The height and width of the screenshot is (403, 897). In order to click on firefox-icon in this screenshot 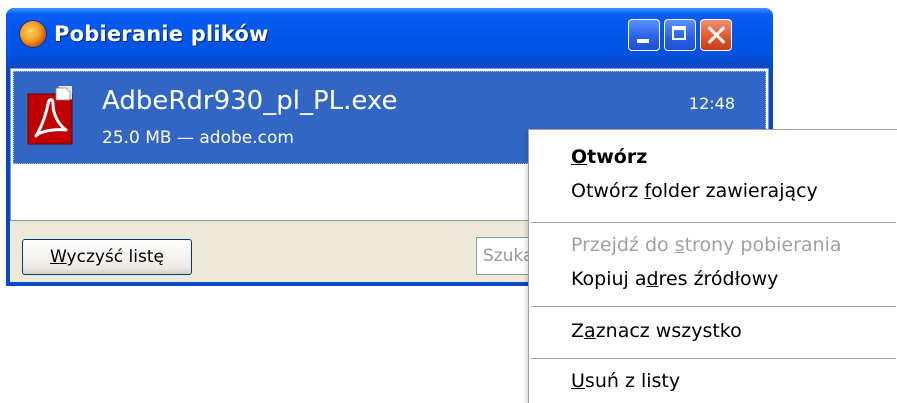, I will do `click(33, 34)`.